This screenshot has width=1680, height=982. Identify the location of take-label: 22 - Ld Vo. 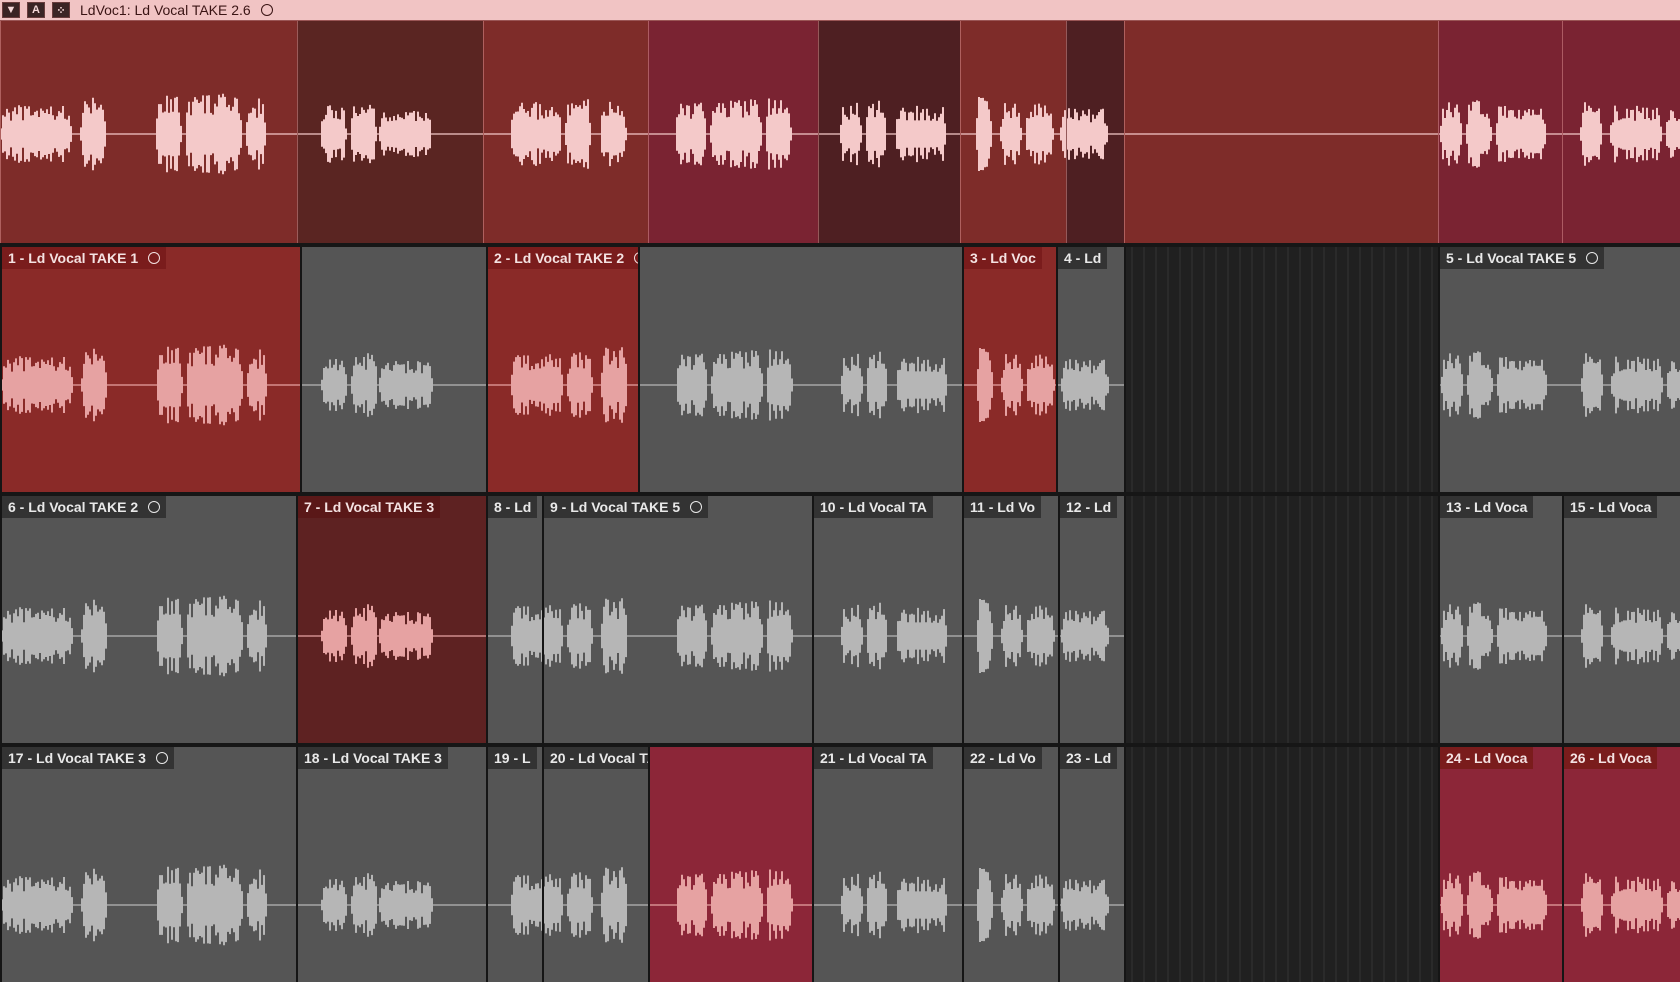
(1003, 758).